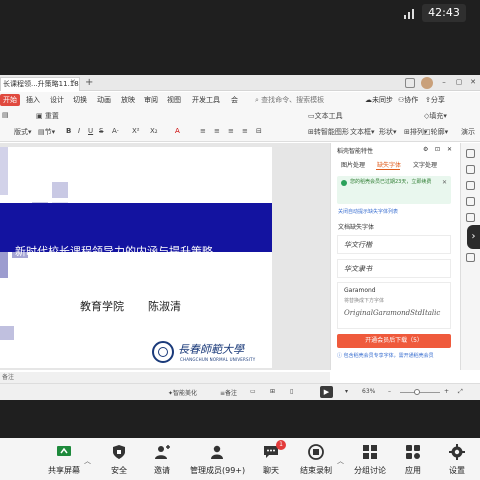  What do you see at coordinates (182, 392) in the screenshot?
I see `smart-beautify-button: ✦智能美化` at bounding box center [182, 392].